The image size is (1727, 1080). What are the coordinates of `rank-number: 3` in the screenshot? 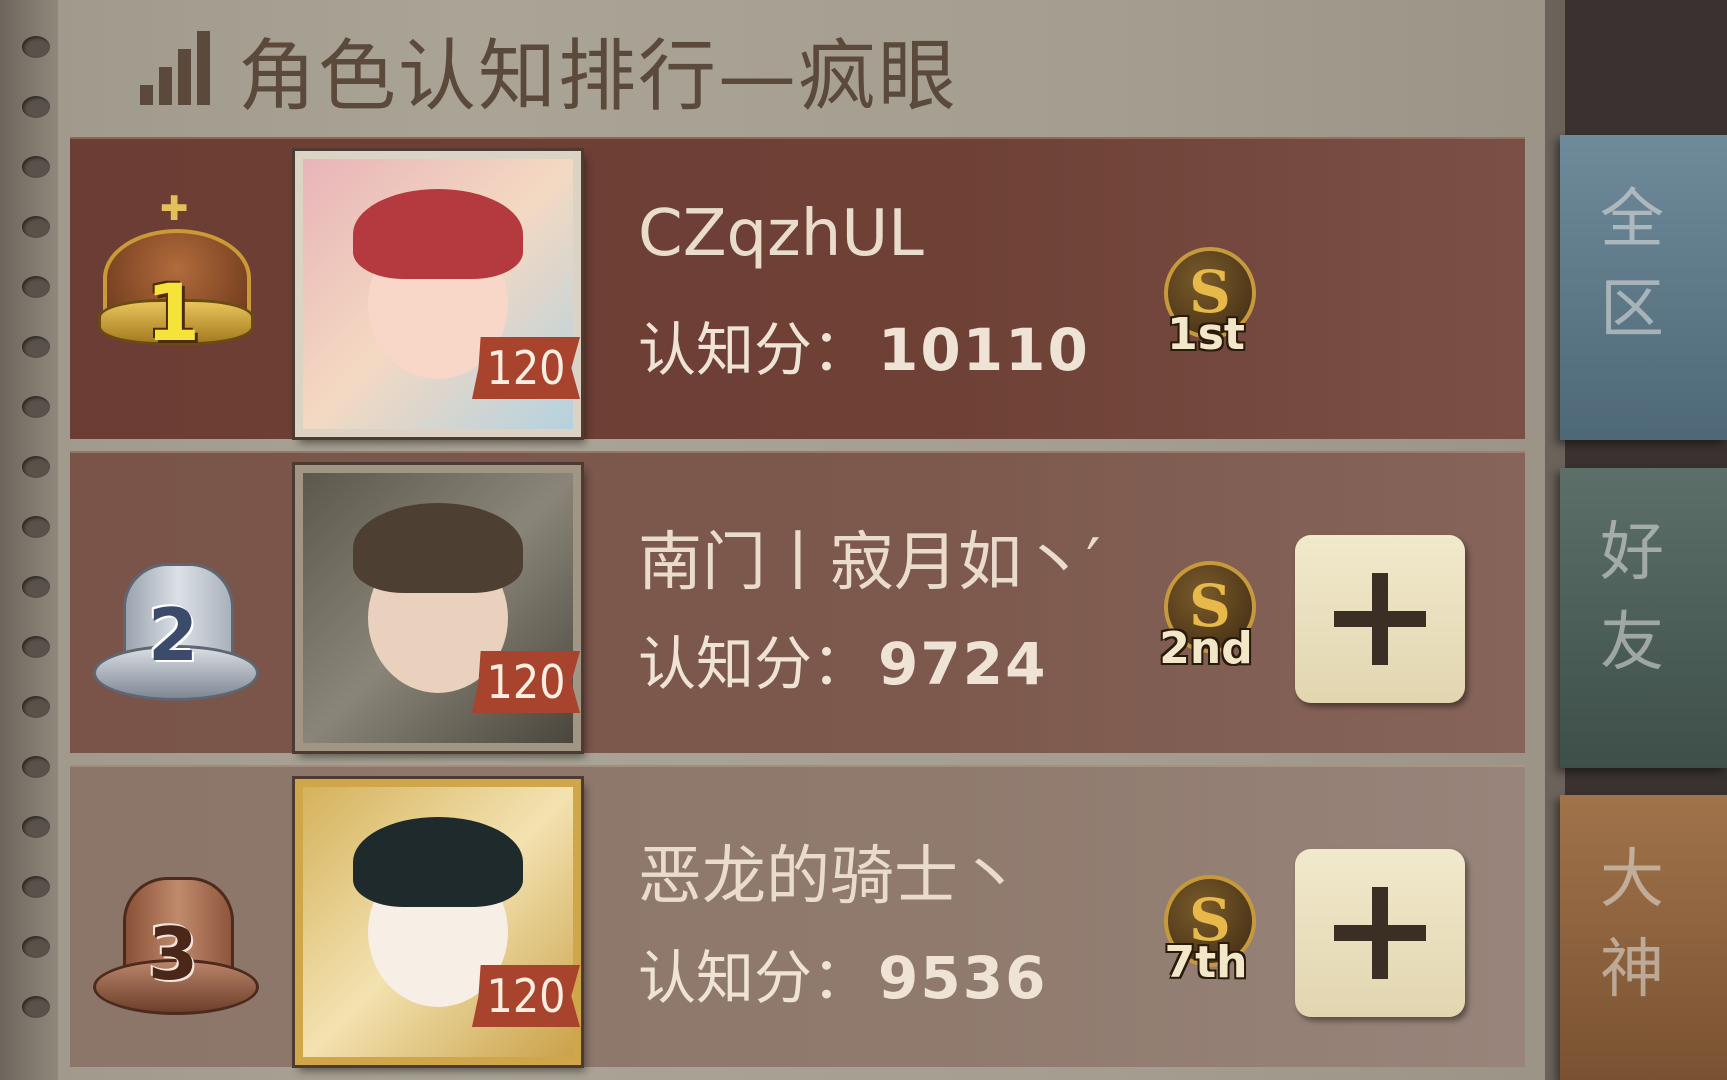 It's located at (173, 954).